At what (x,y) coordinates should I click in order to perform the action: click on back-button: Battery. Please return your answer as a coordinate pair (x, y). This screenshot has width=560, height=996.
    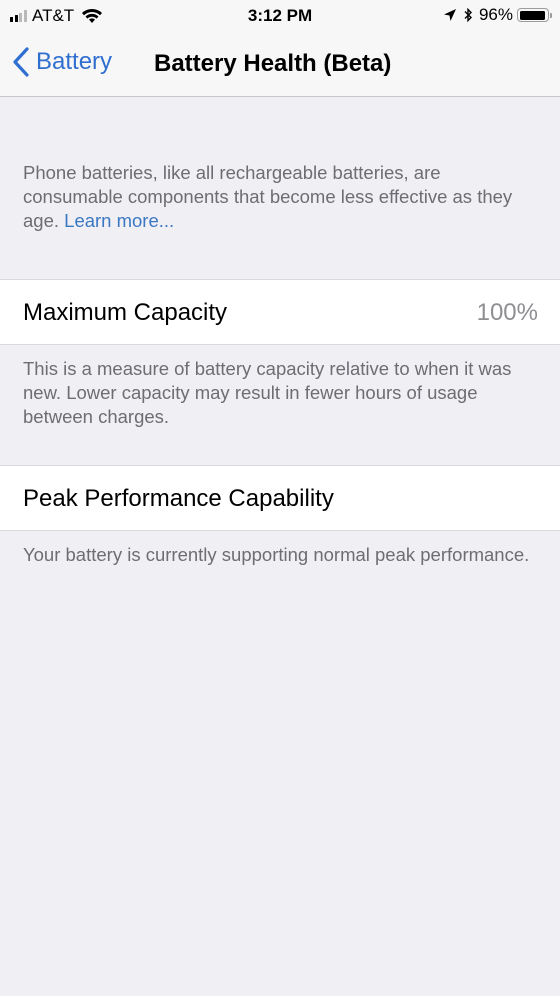
    Looking at the image, I should click on (62, 62).